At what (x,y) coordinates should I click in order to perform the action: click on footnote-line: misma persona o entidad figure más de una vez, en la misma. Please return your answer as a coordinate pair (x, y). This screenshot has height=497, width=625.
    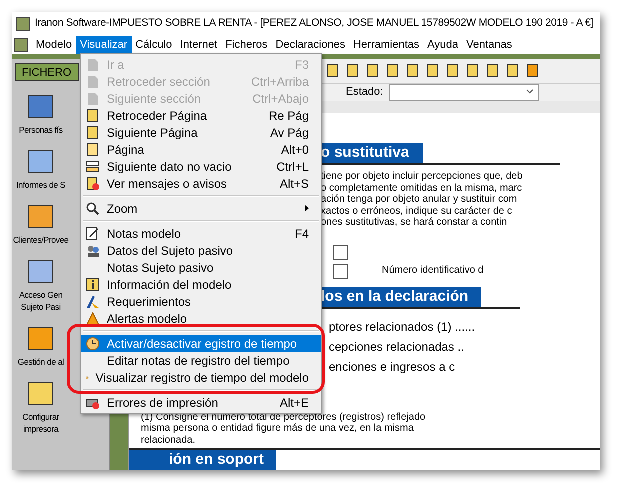
    Looking at the image, I should click on (278, 429).